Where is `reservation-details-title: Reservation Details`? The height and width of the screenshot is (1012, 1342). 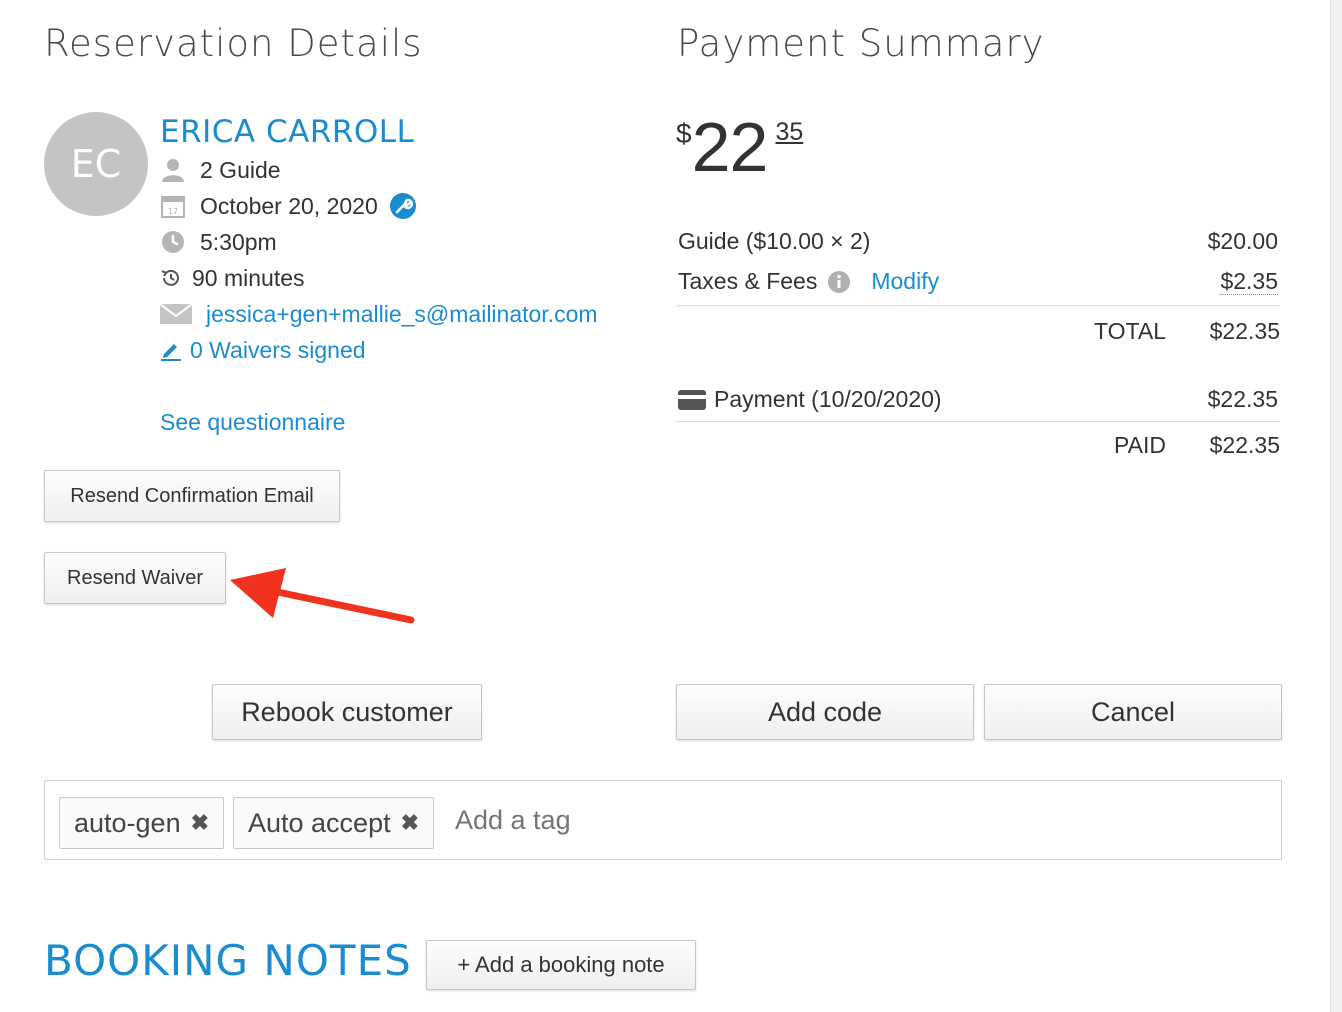
reservation-details-title: Reservation Details is located at coordinates (233, 43).